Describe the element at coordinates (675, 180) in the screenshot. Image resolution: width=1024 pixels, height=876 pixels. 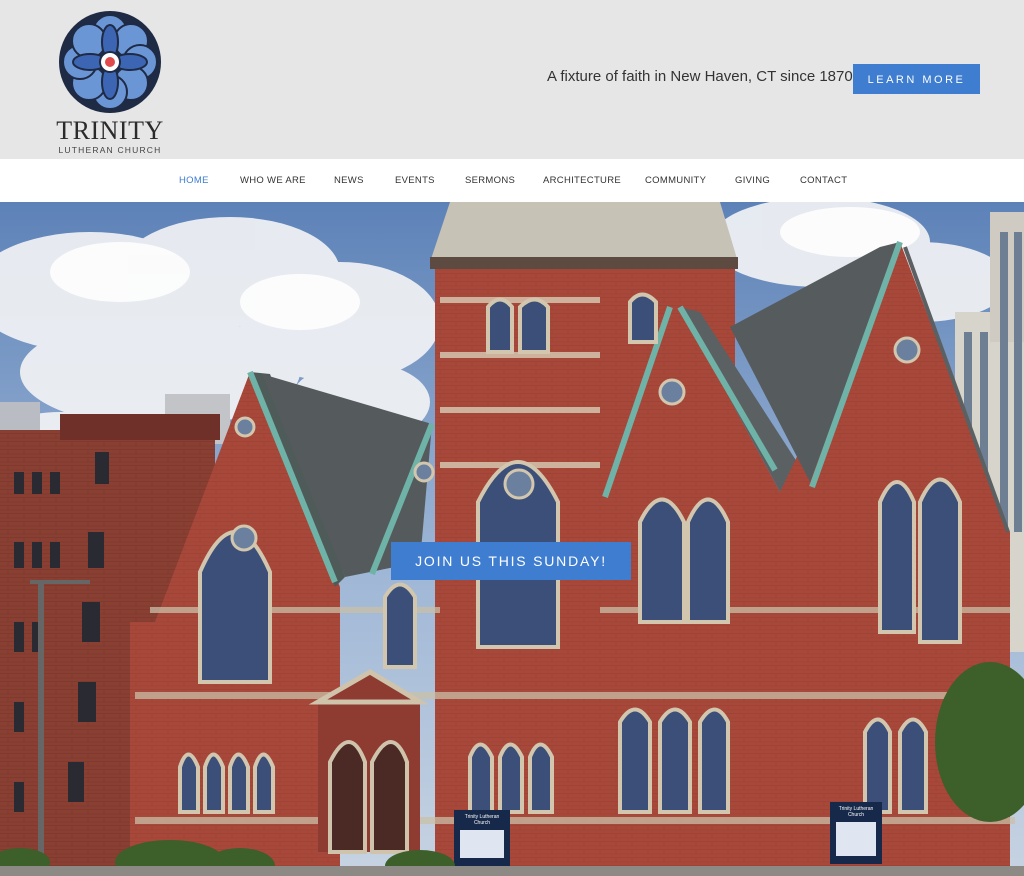
I see `nav-item-community: COMMUNITY` at that location.